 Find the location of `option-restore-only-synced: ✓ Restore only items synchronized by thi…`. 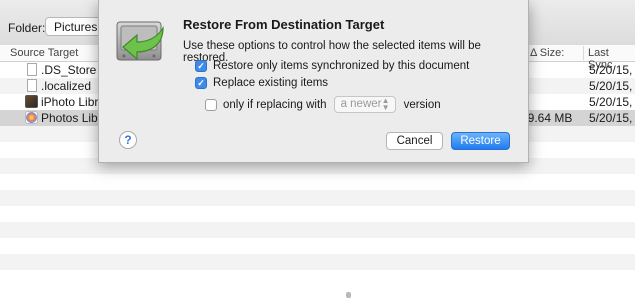

option-restore-only-synced: ✓ Restore only items synchronized by thi… is located at coordinates (332, 66).